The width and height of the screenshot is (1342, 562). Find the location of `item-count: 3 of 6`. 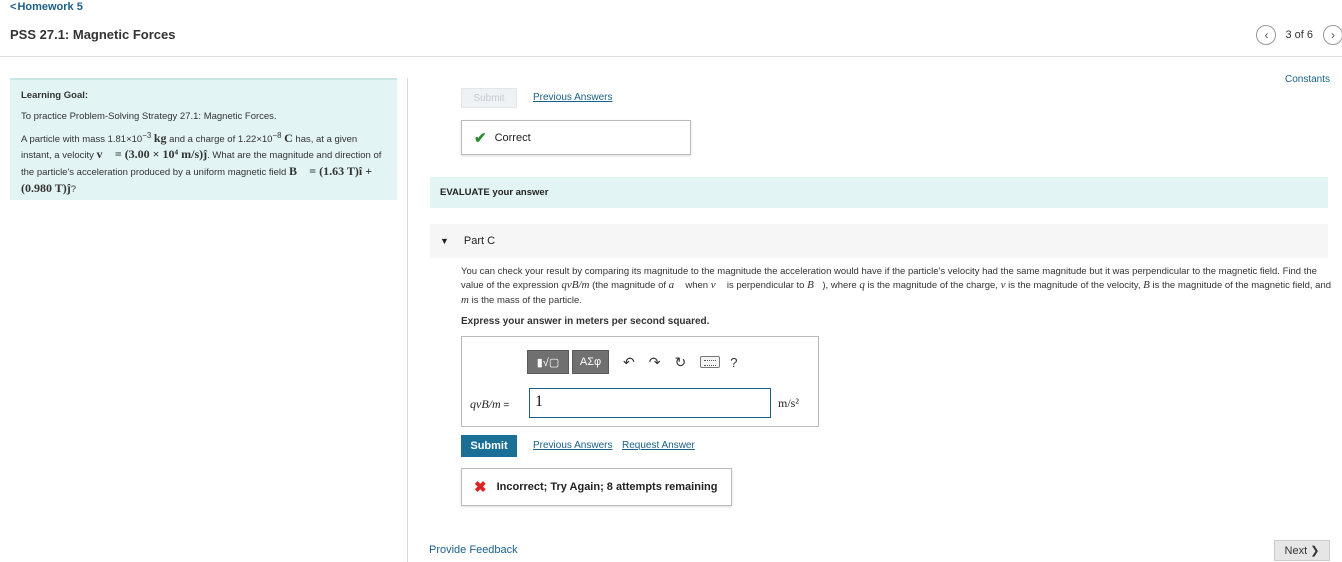

item-count: 3 of 6 is located at coordinates (1299, 35).